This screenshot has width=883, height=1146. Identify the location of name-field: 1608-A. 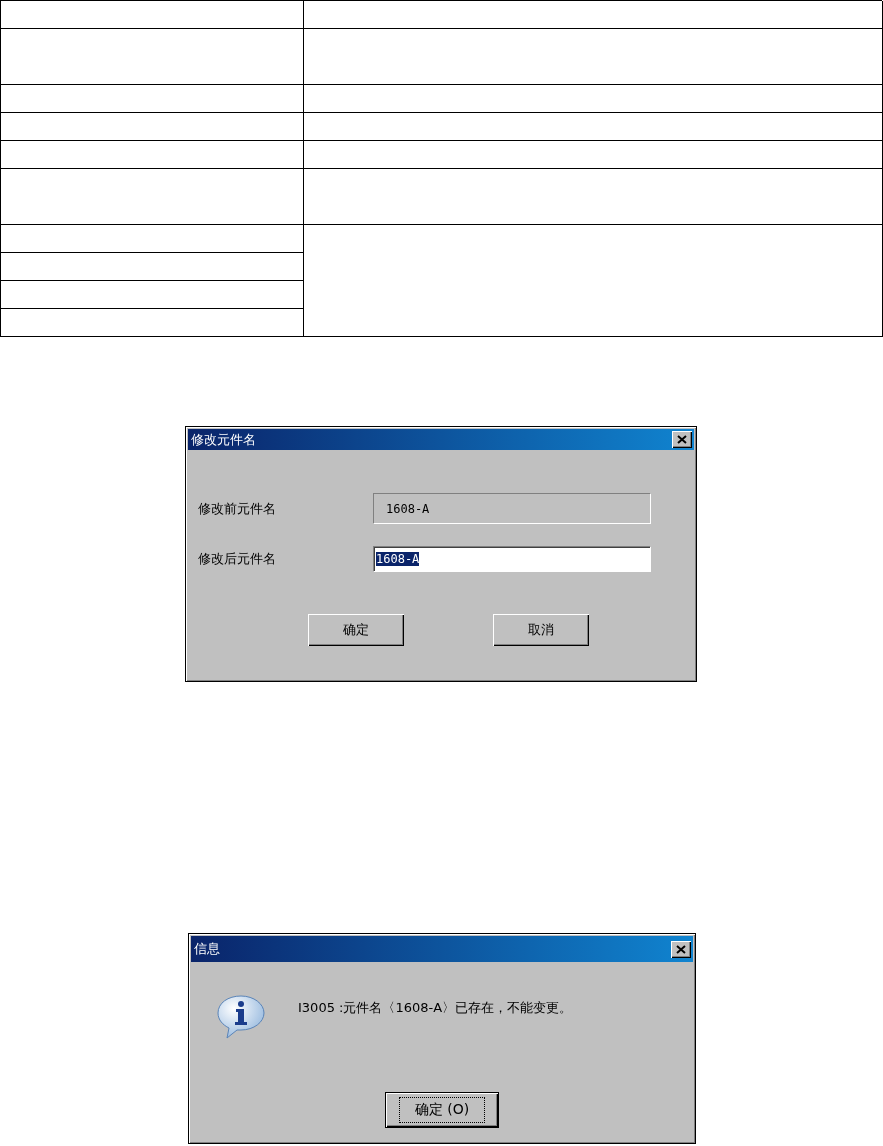
(512, 559).